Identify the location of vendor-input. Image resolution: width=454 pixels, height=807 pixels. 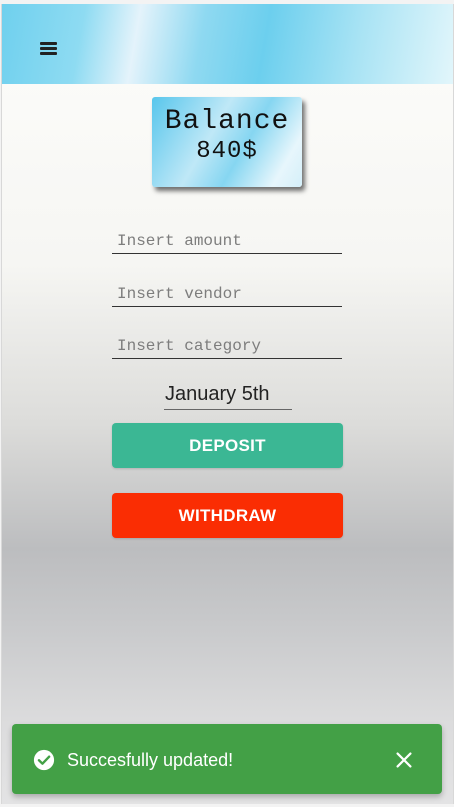
(227, 294).